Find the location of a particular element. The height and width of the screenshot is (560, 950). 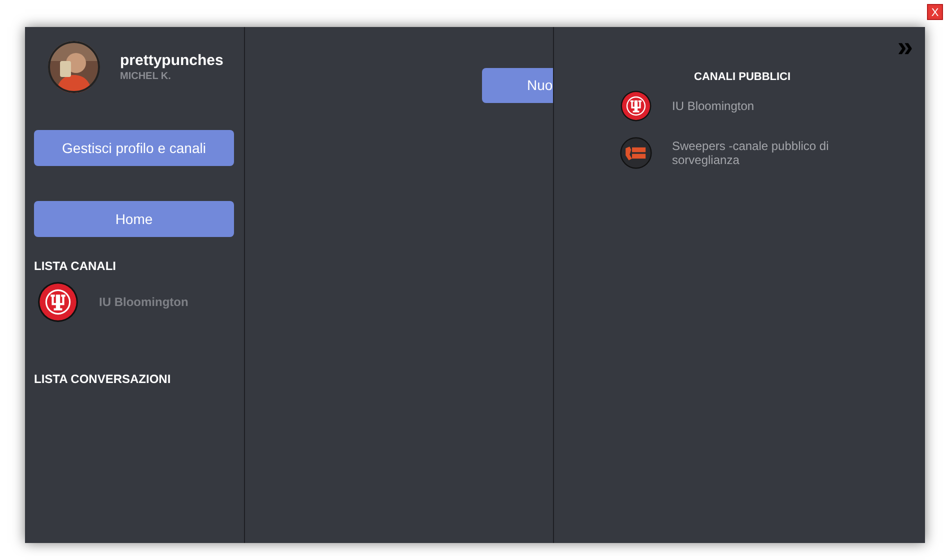

collapse-button: » is located at coordinates (905, 47).